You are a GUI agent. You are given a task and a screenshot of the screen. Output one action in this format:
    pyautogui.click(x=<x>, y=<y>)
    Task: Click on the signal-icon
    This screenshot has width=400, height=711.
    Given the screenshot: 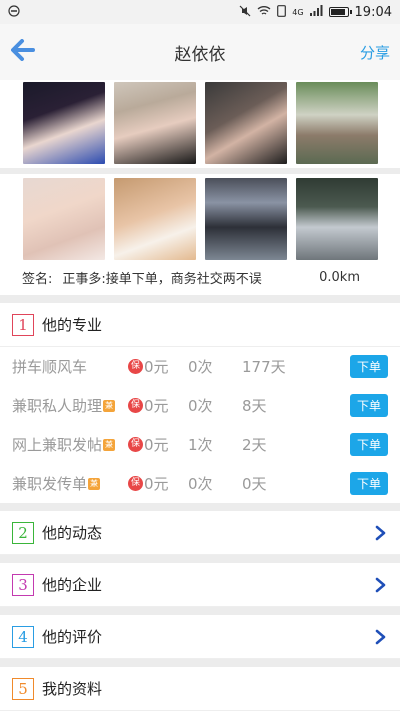 What is the action you would take?
    pyautogui.click(x=316, y=12)
    